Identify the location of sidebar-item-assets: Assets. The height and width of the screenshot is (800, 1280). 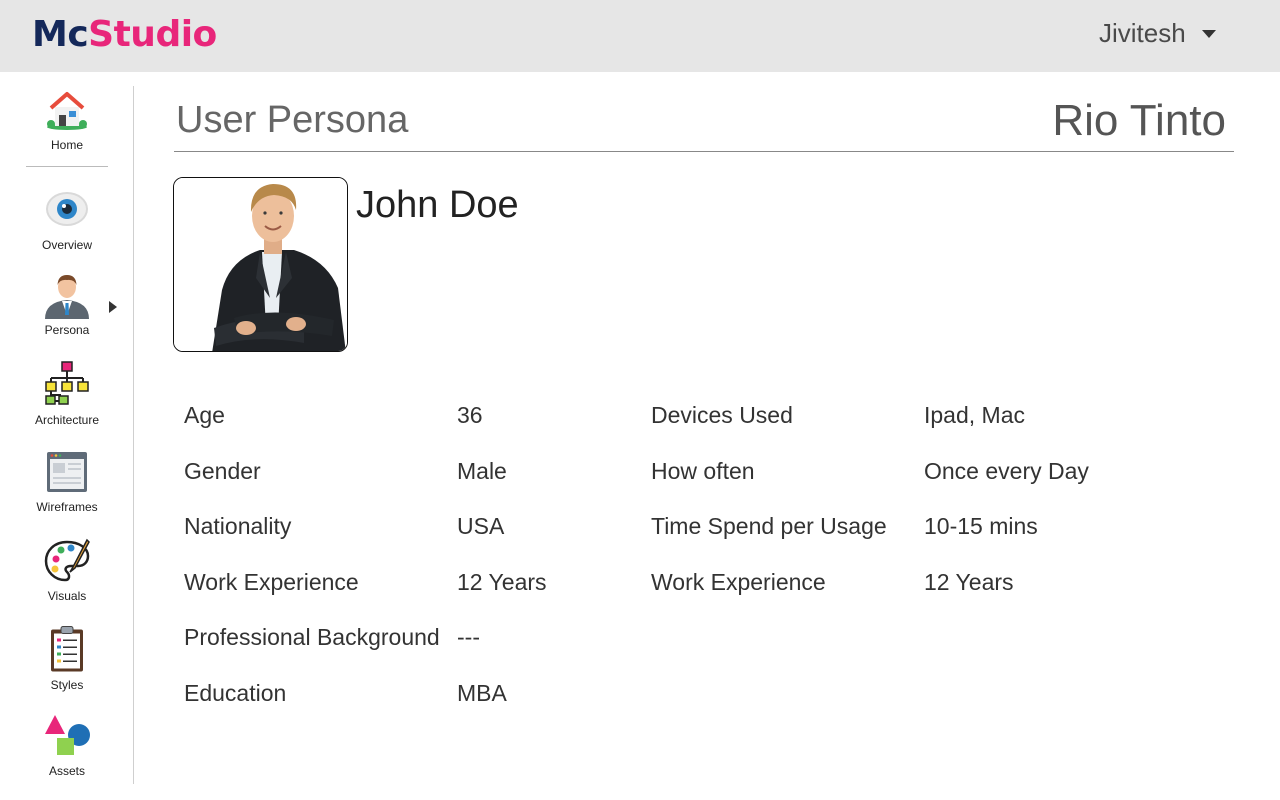
(67, 745).